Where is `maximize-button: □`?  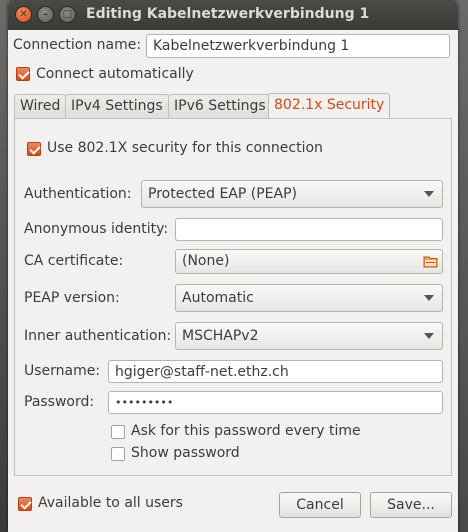 maximize-button: □ is located at coordinates (67, 14).